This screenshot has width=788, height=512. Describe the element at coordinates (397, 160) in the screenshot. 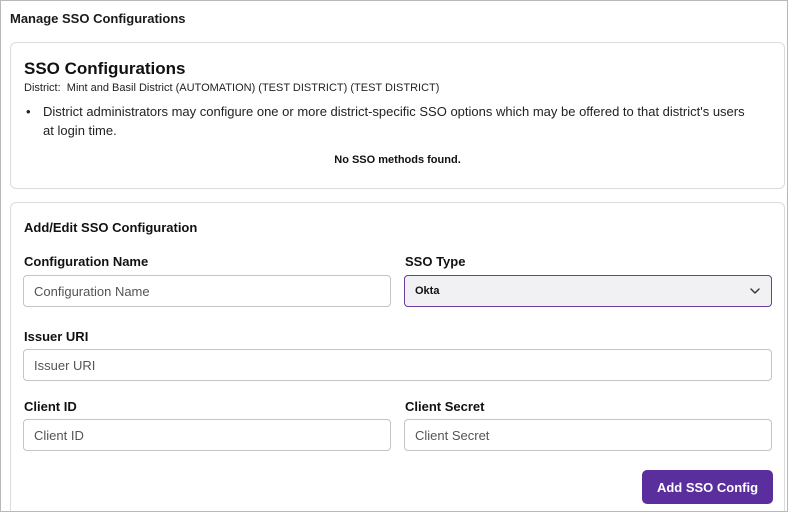

I see `empty-state-message: No SSO methods found.` at that location.